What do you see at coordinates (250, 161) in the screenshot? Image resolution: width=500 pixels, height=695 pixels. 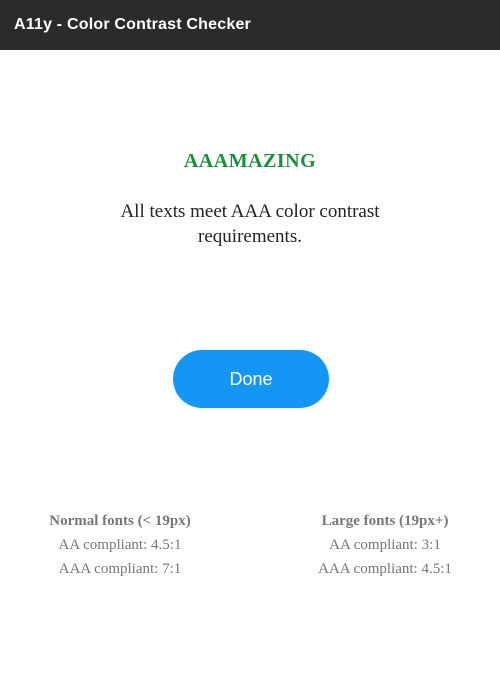 I see `result-heading: AAAMAZING` at bounding box center [250, 161].